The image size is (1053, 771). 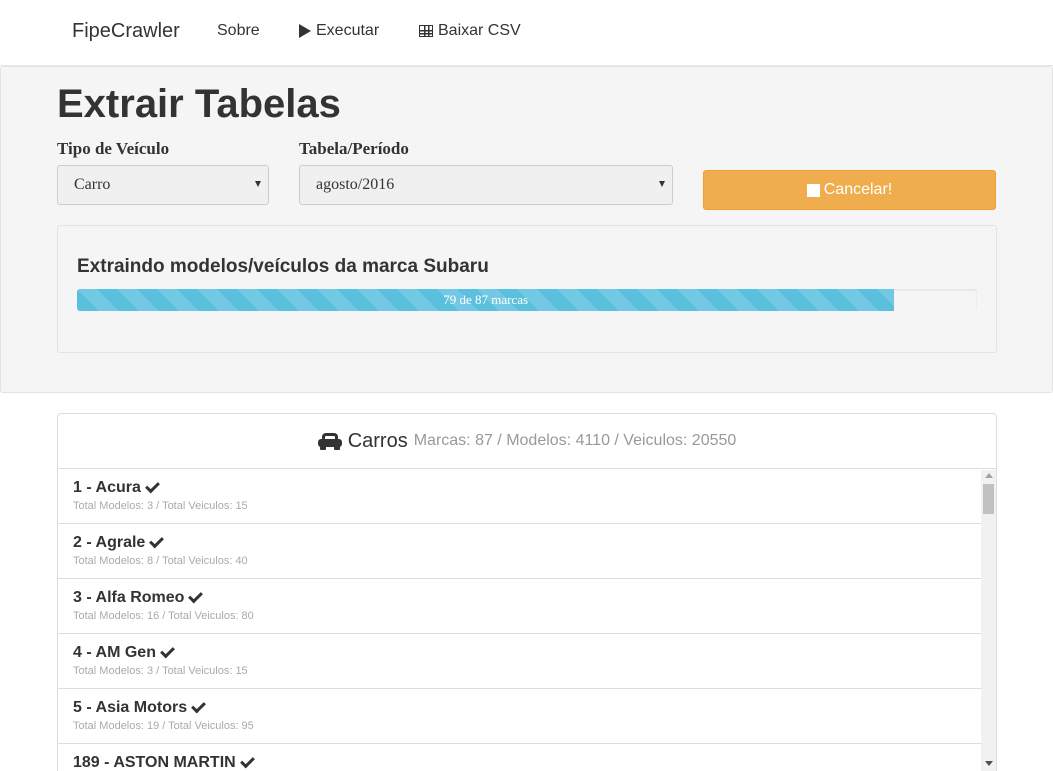 I want to click on progress-text: 79 de 87 marcas, so click(x=486, y=299).